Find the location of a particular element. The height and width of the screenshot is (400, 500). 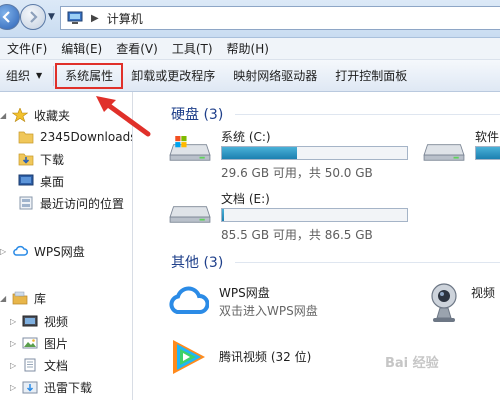

nav-downloads-label: 下载 is located at coordinates (52, 159).